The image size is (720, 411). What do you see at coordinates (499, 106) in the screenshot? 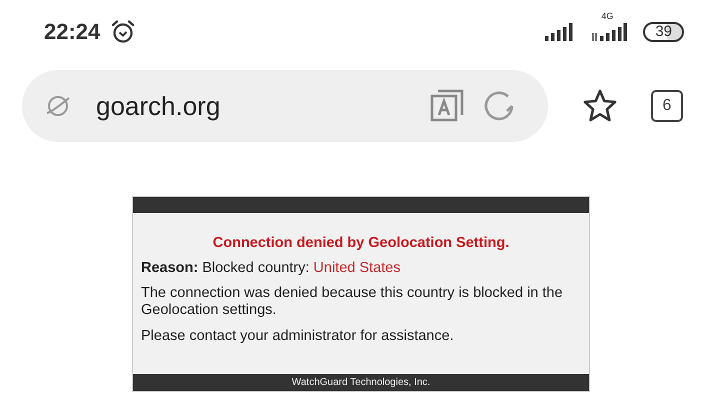
I see `reload-icon` at bounding box center [499, 106].